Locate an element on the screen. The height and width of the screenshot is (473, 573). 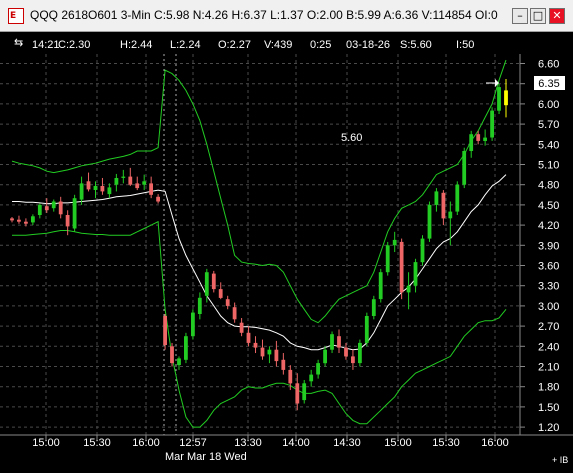
price-tick-label: 1.20 is located at coordinates (548, 428).